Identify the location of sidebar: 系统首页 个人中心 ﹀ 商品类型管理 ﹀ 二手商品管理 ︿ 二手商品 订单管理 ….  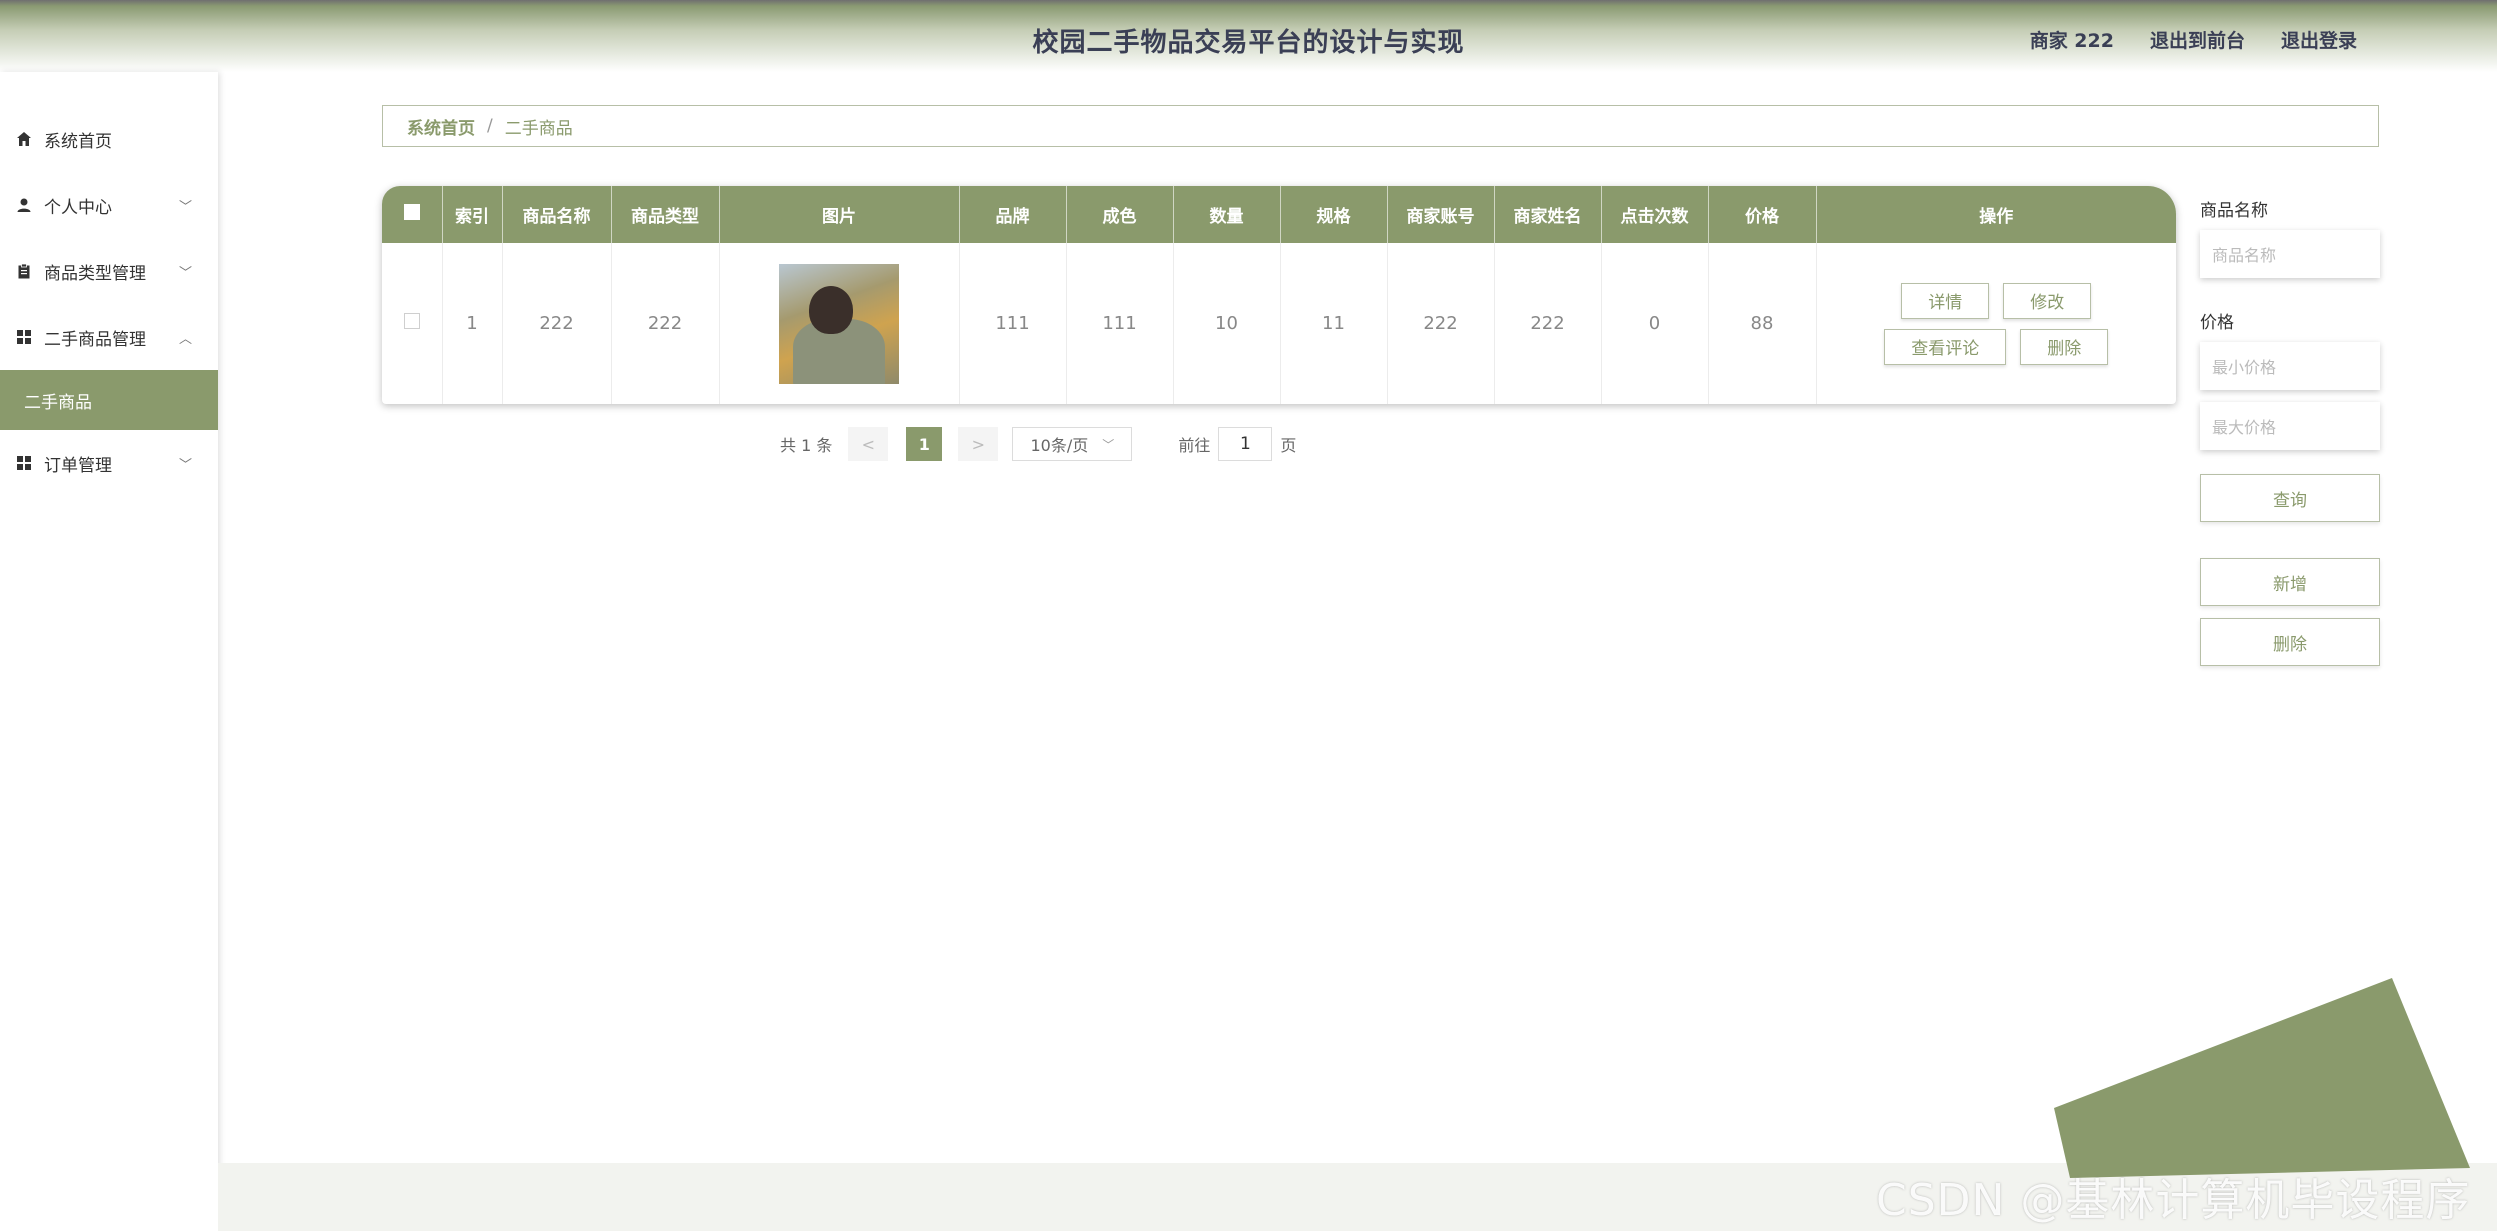
(109, 651).